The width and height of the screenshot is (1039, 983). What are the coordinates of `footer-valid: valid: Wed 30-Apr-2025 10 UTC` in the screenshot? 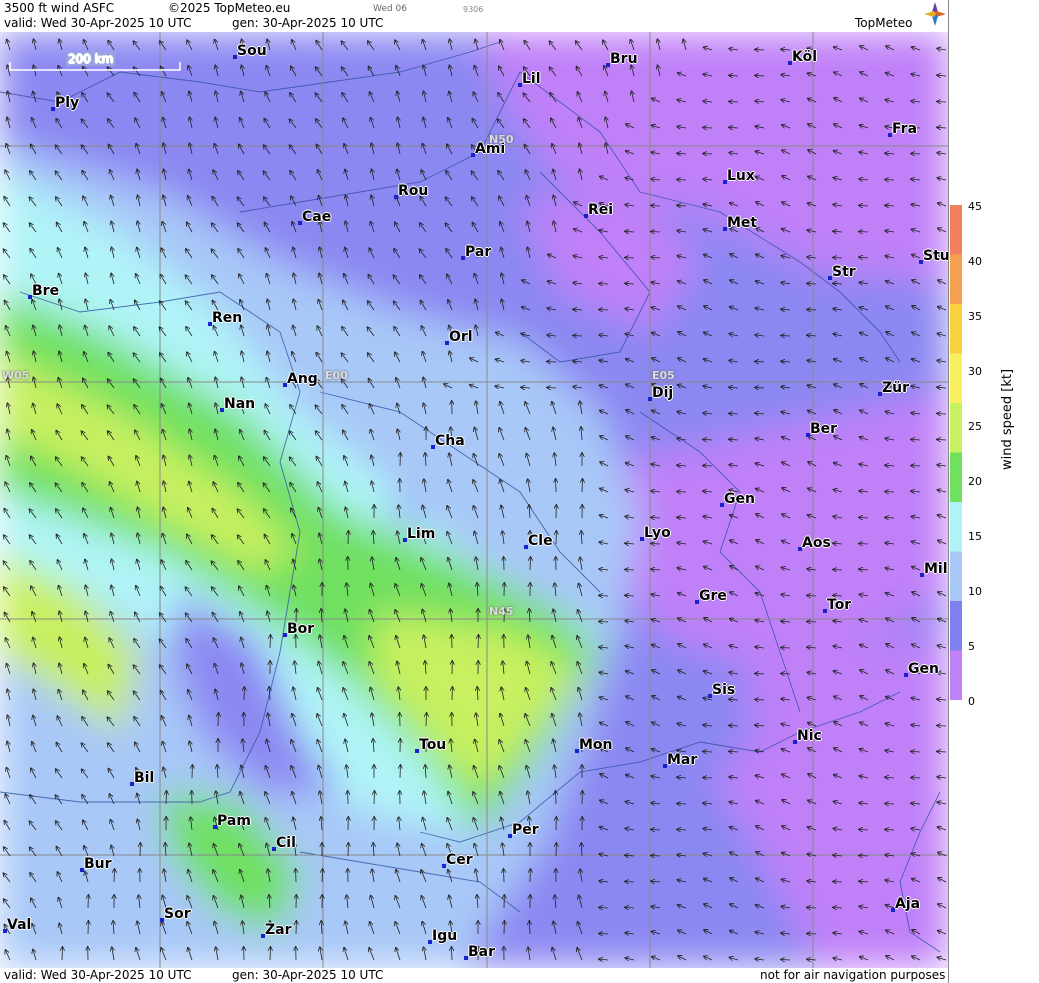 It's located at (98, 975).